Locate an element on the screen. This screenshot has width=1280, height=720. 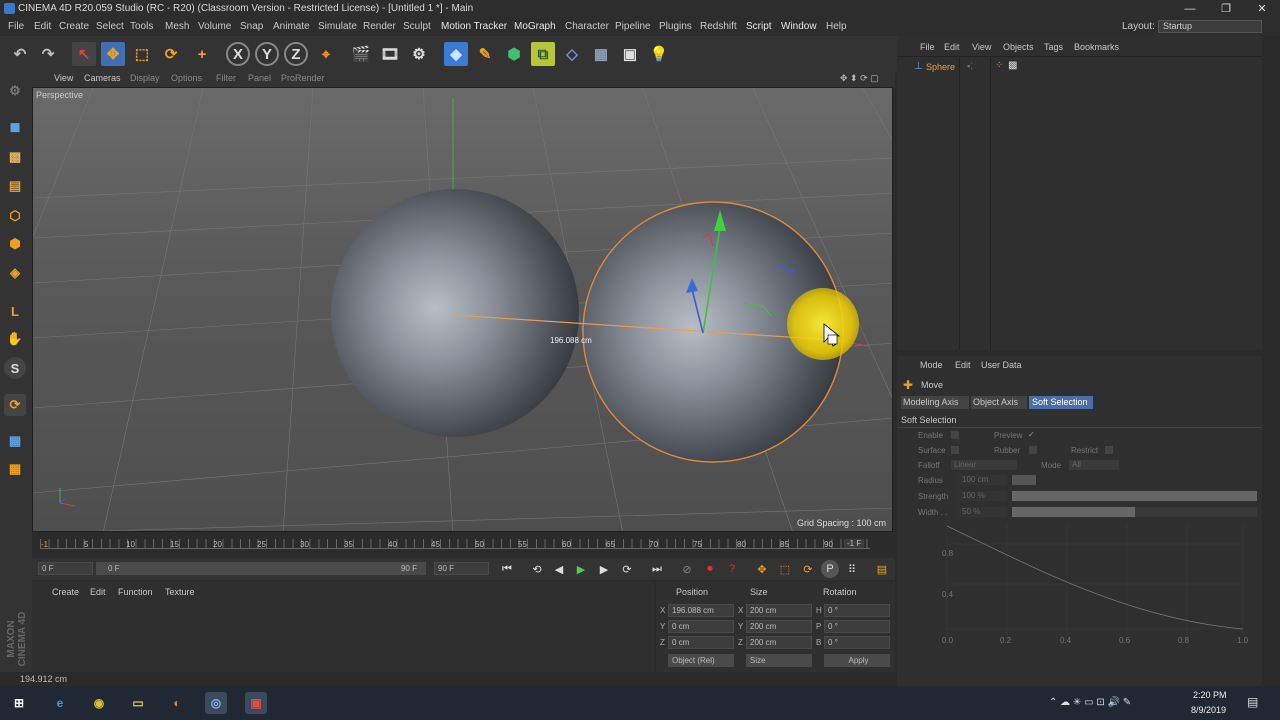
array-cloner-icon: ⧉ is located at coordinates (543, 54).